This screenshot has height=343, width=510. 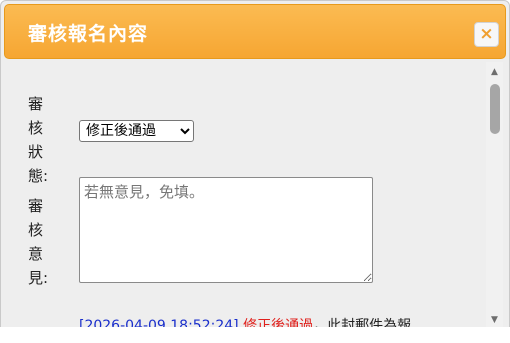 I want to click on close-icon: ×, so click(x=486, y=34).